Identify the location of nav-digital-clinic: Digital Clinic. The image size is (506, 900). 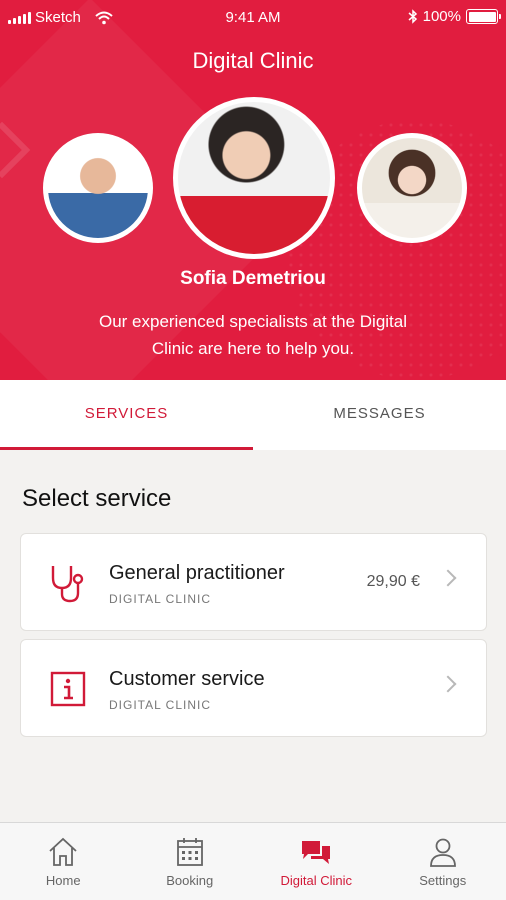
(316, 861).